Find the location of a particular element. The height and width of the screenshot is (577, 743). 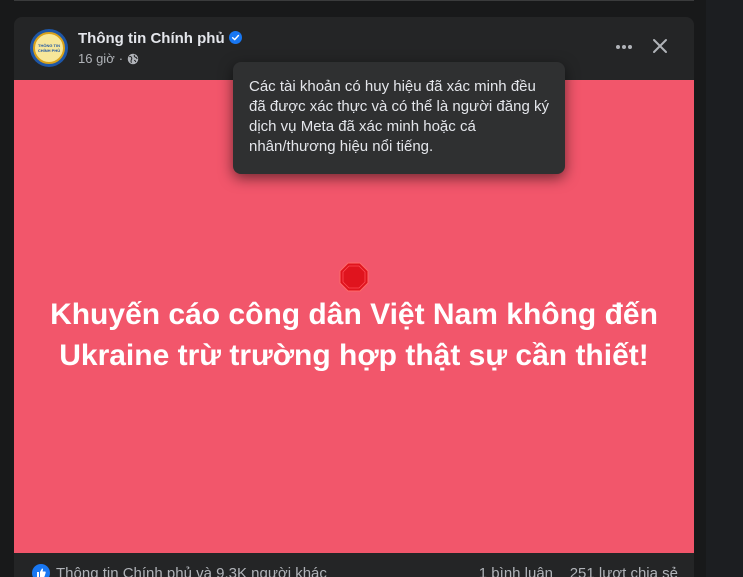

globe-icon is located at coordinates (133, 58).